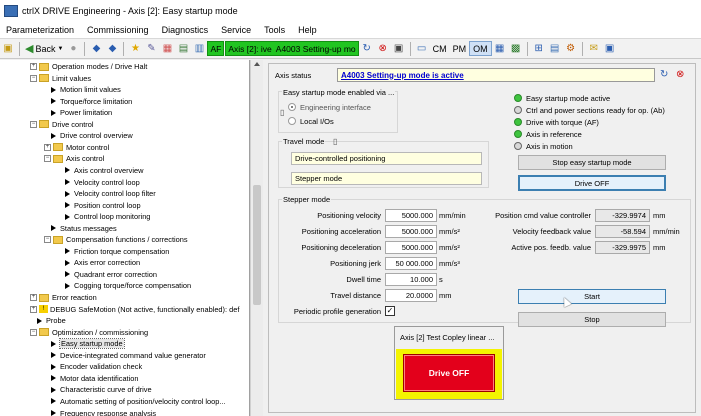 This screenshot has height=416, width=701. What do you see at coordinates (85, 89) in the screenshot?
I see `tree-item: Motion limit values` at bounding box center [85, 89].